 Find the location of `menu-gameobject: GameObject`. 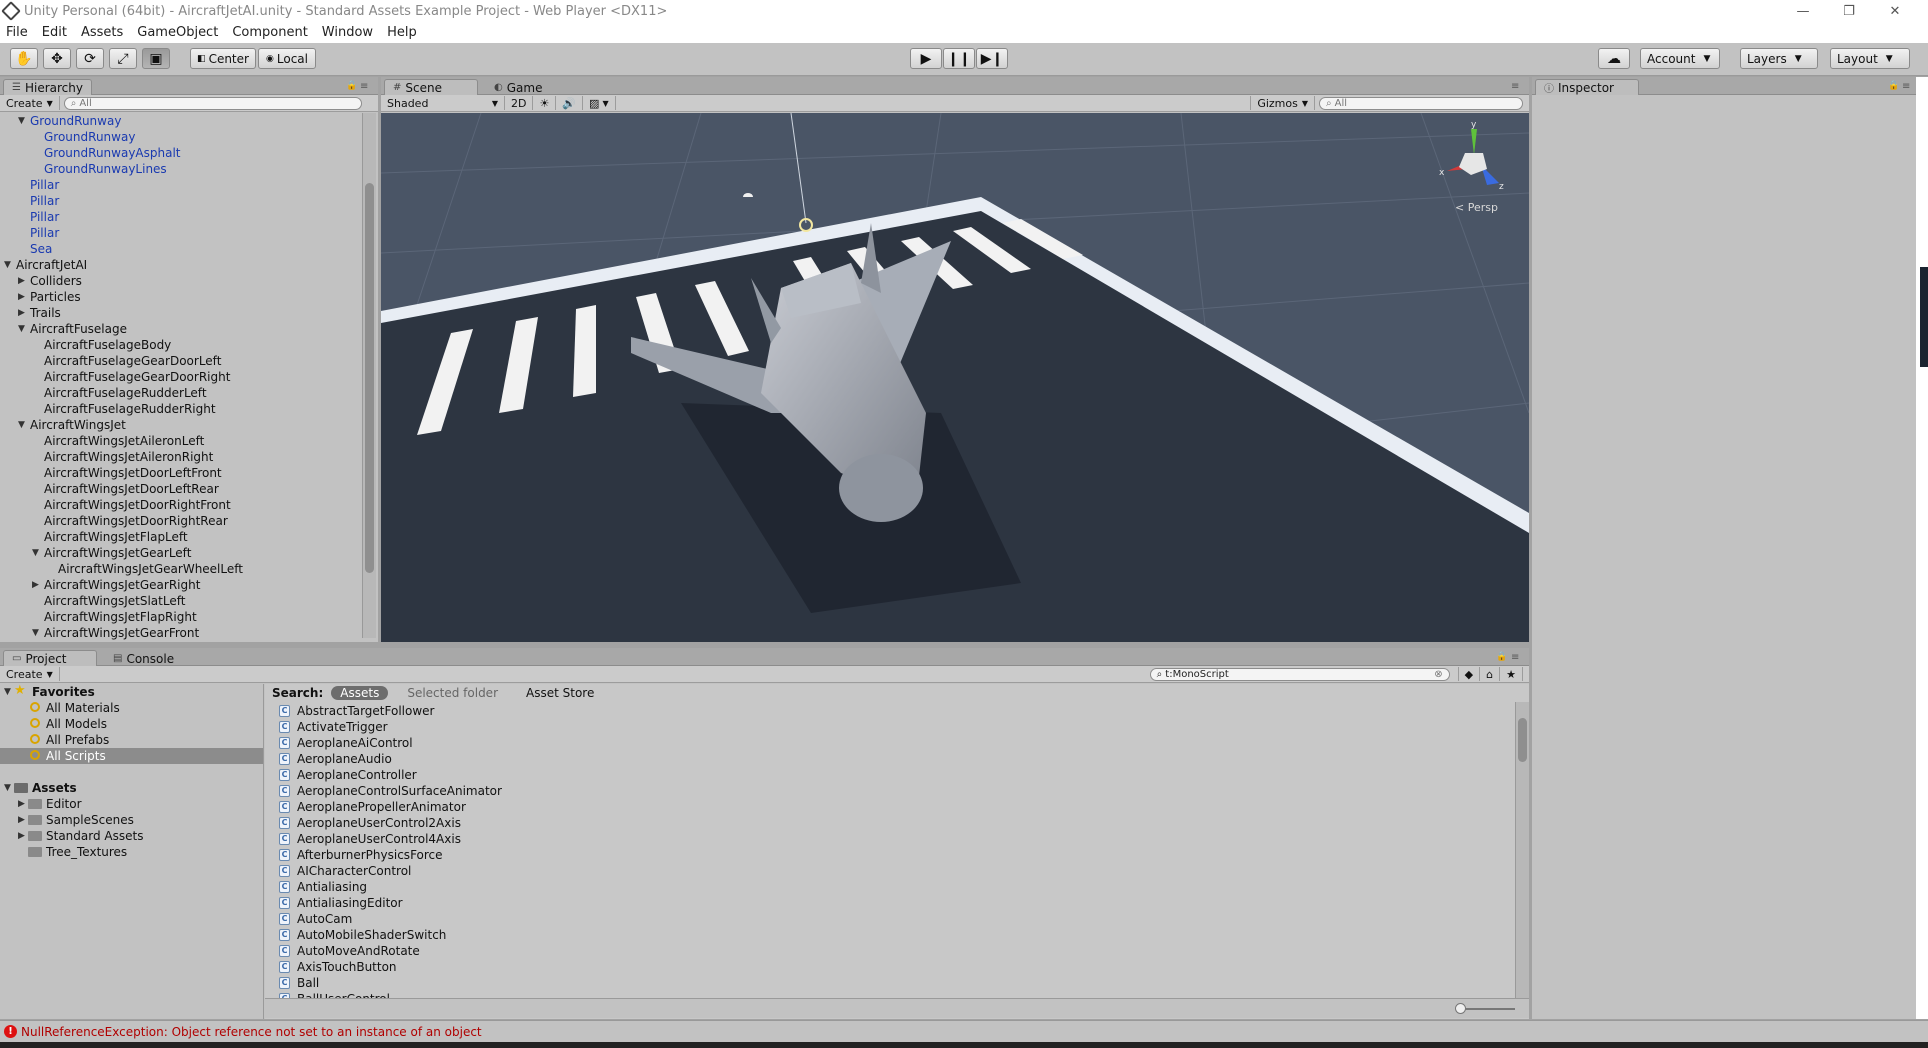

menu-gameobject: GameObject is located at coordinates (177, 32).